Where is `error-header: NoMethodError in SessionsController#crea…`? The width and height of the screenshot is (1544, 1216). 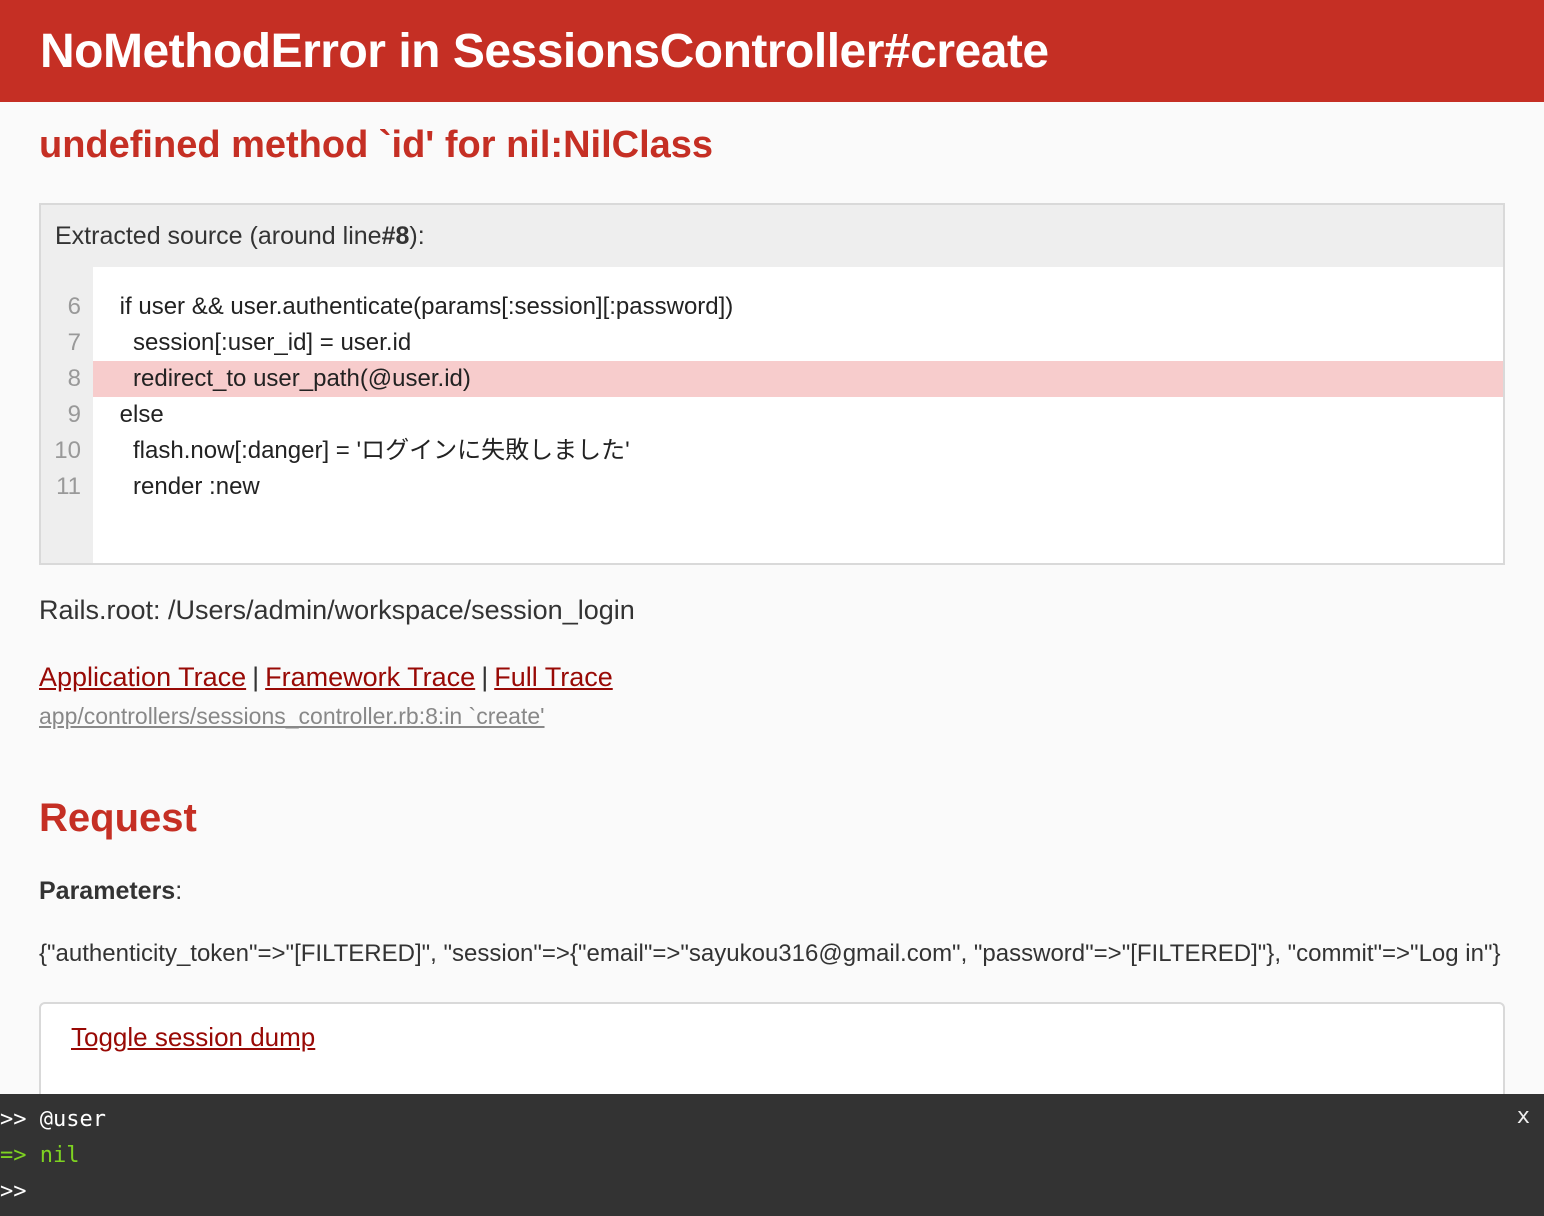
error-header: NoMethodError in SessionsController#crea… is located at coordinates (772, 51).